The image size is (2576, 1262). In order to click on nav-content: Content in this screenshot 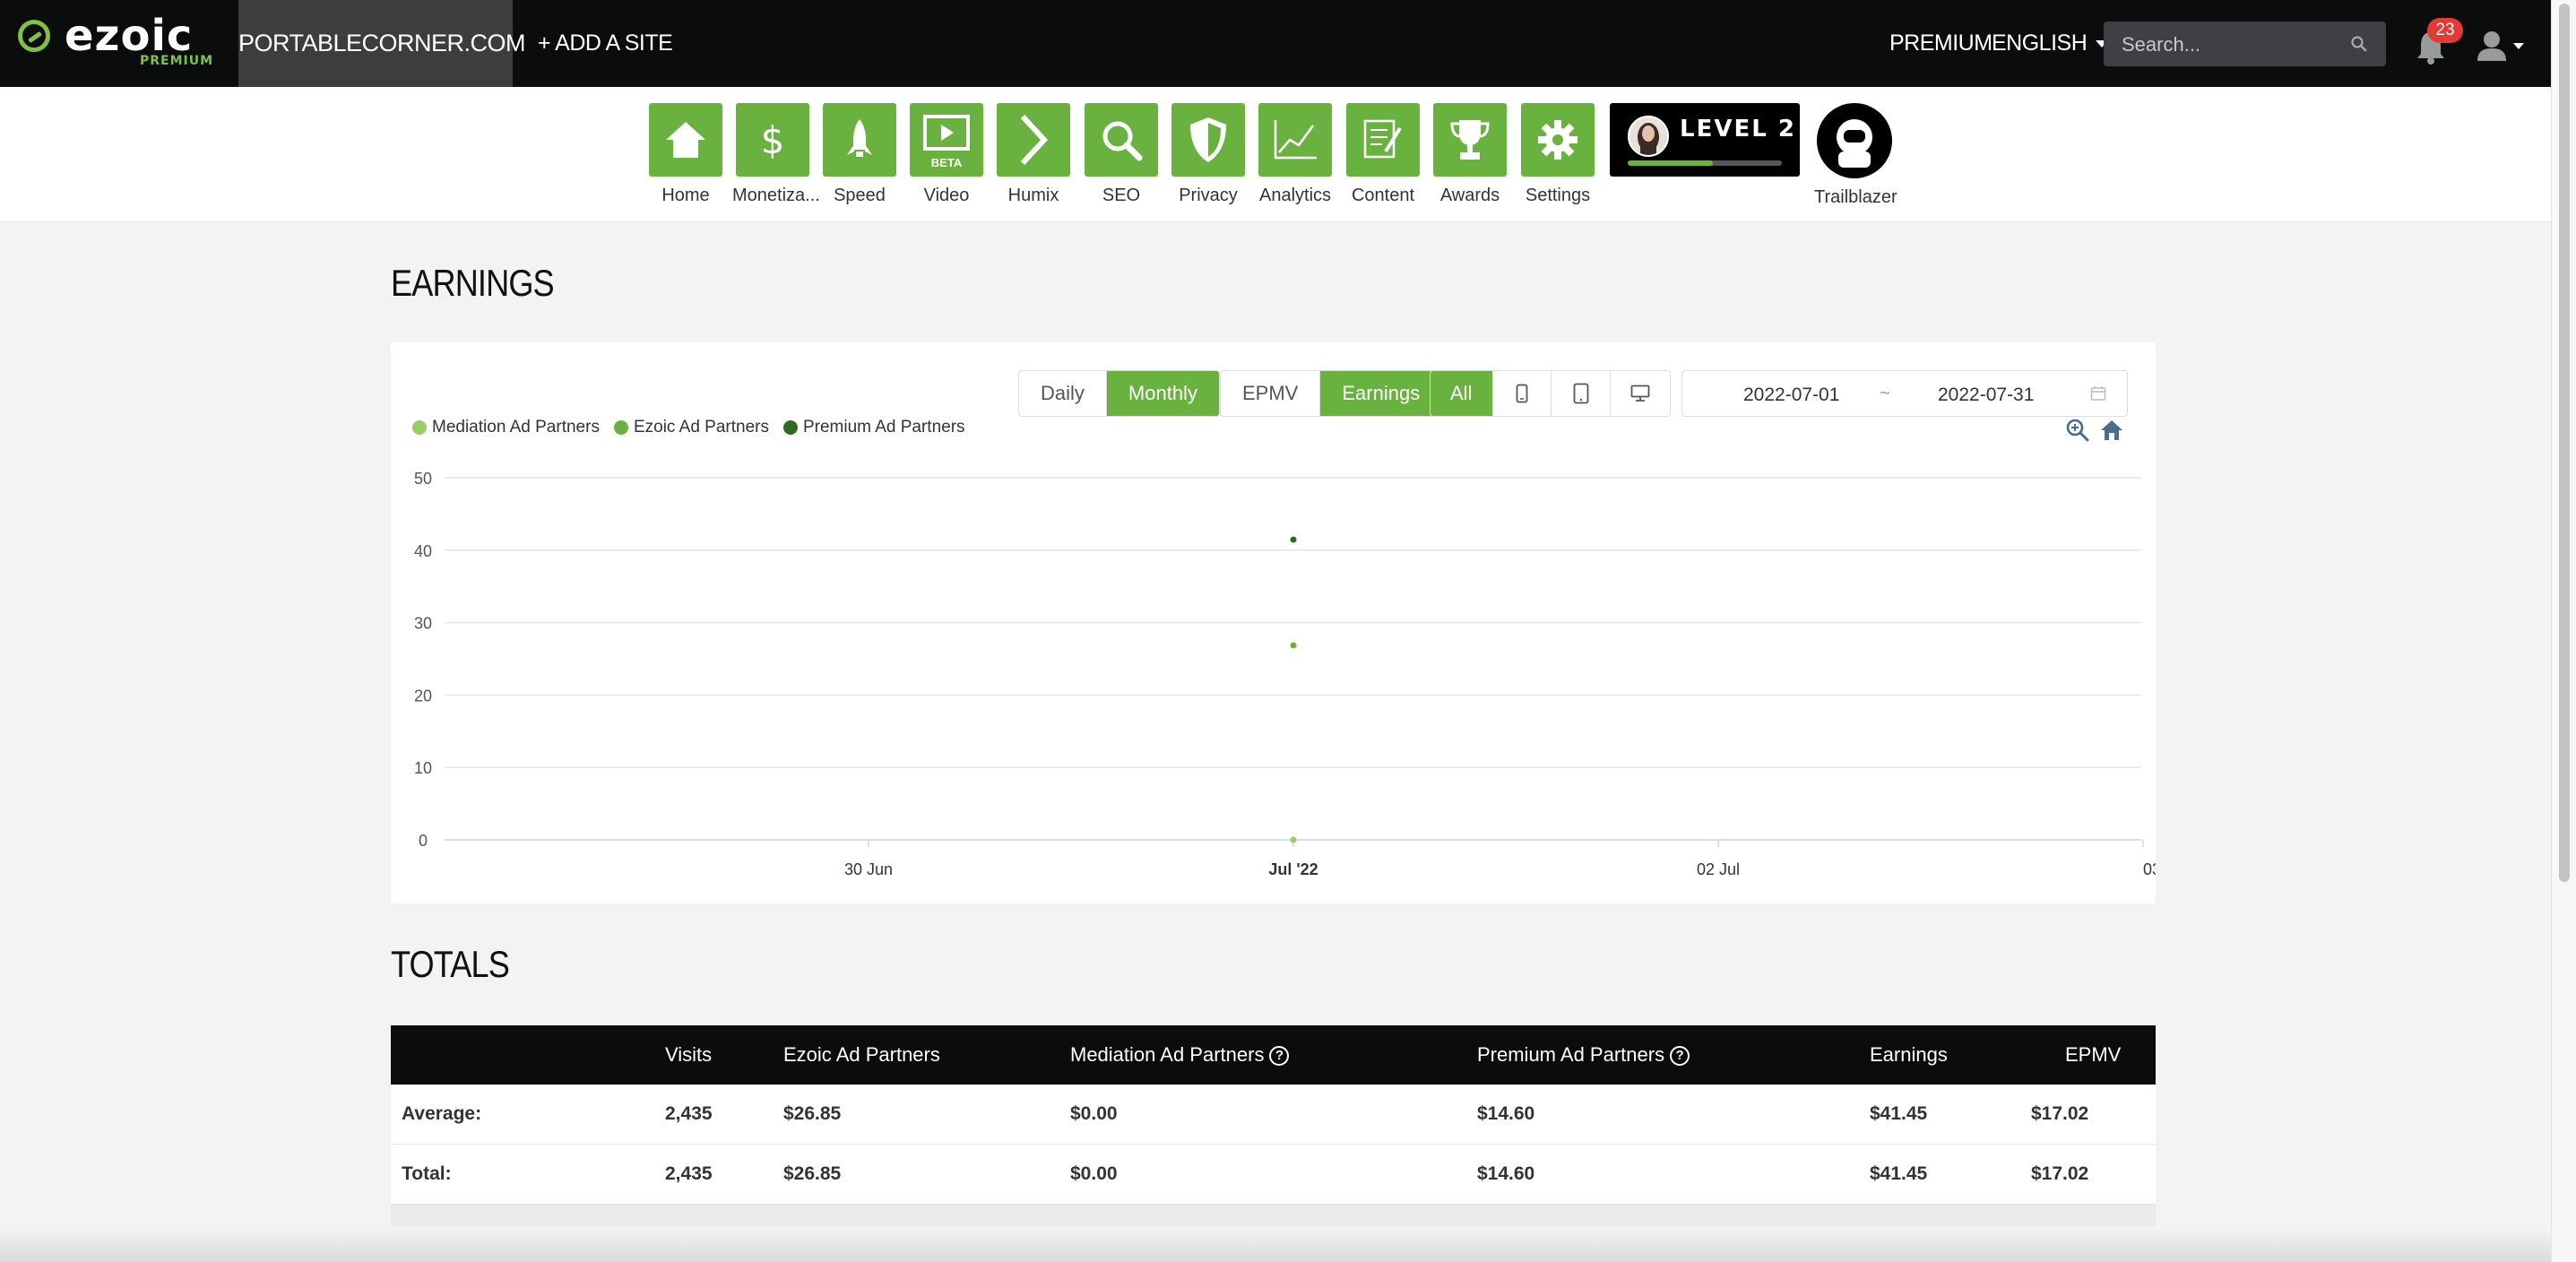, I will do `click(1383, 155)`.